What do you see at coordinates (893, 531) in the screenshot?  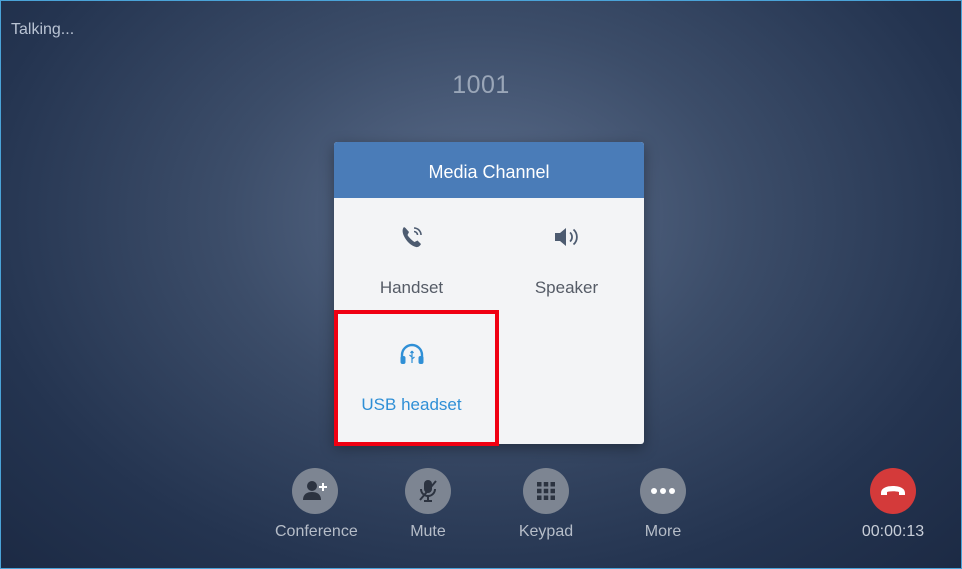 I see `call-duration: 00:00:13` at bounding box center [893, 531].